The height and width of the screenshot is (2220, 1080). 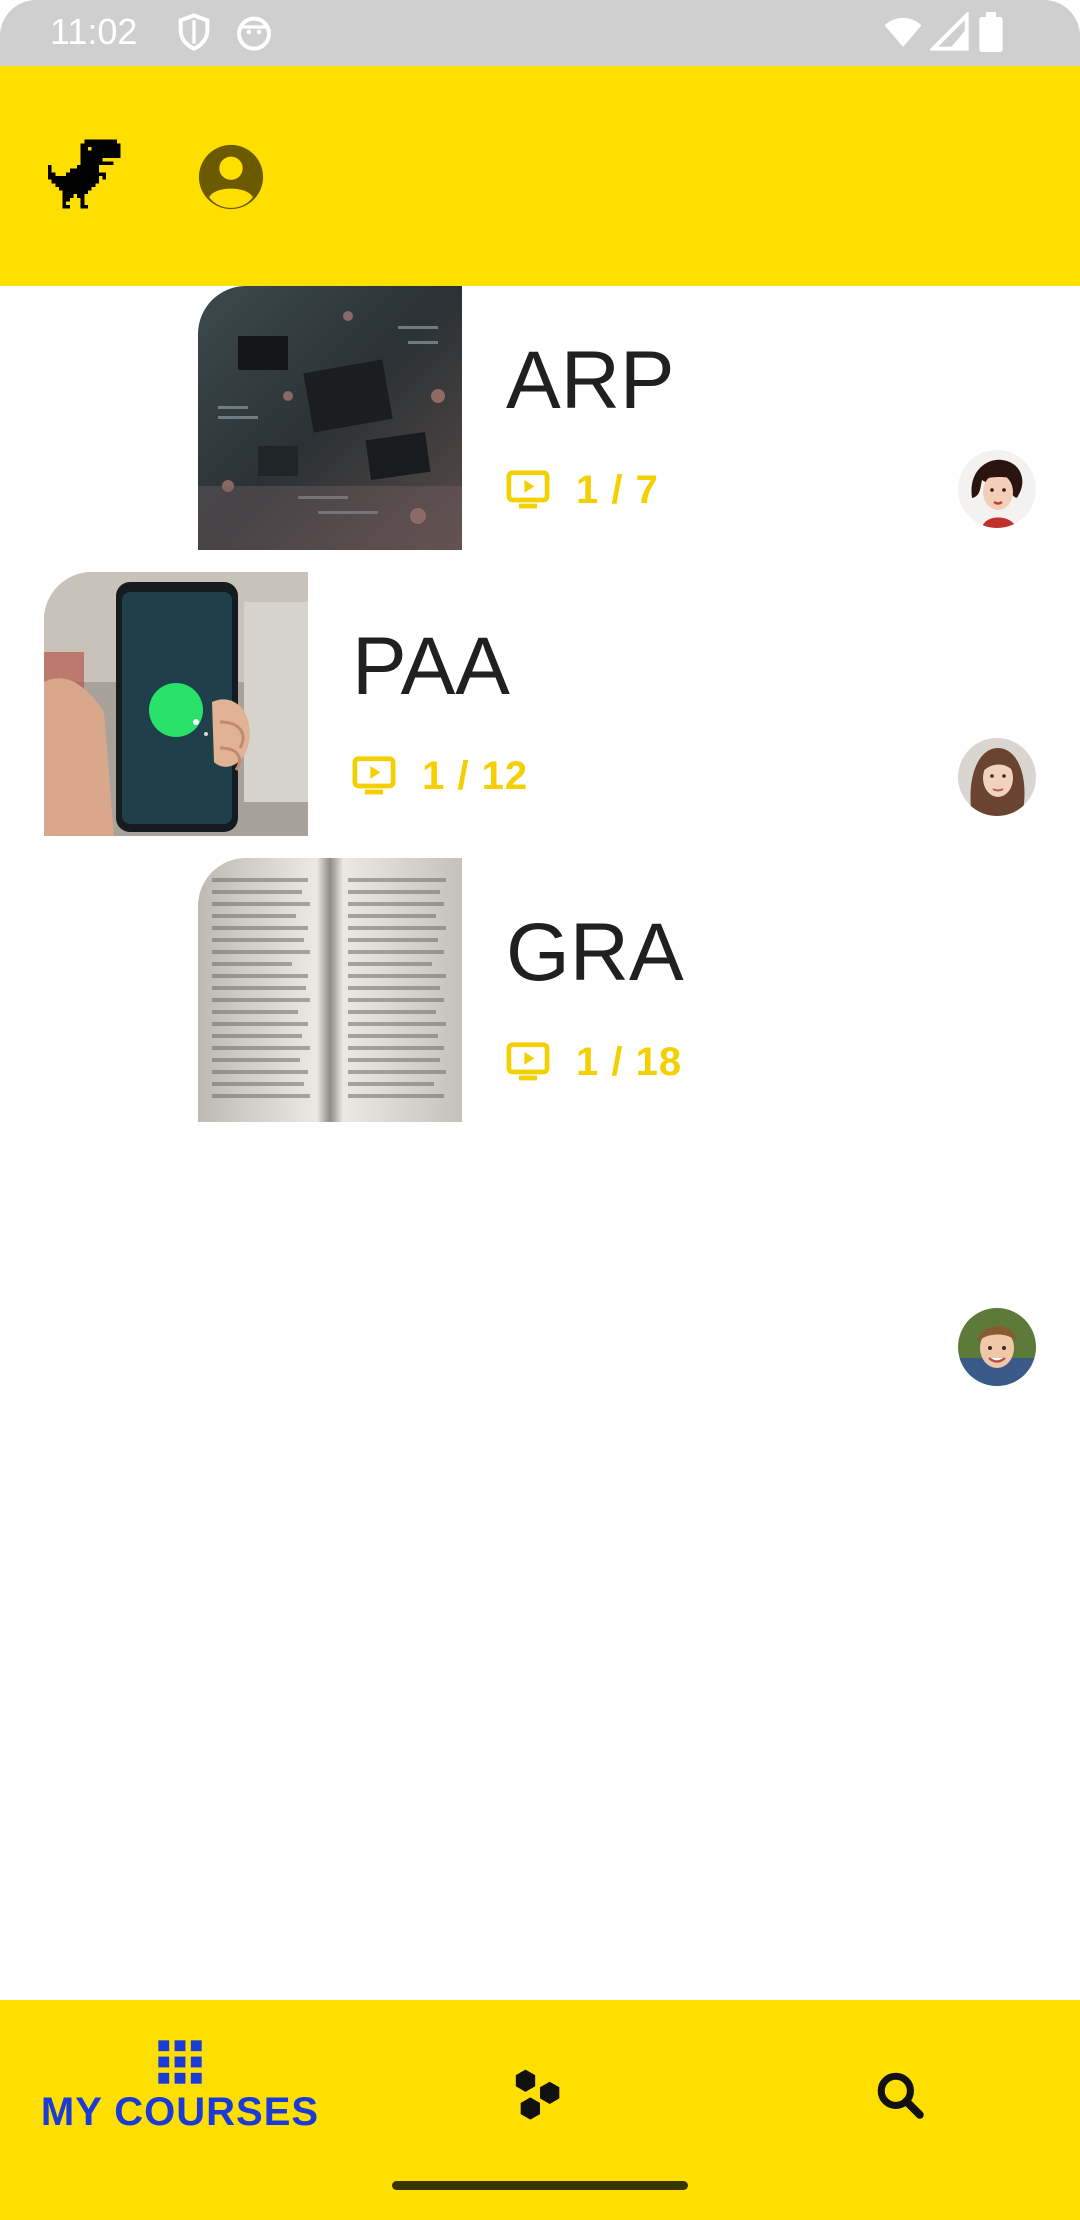 What do you see at coordinates (617, 489) in the screenshot?
I see `progress-text: 1 / 7` at bounding box center [617, 489].